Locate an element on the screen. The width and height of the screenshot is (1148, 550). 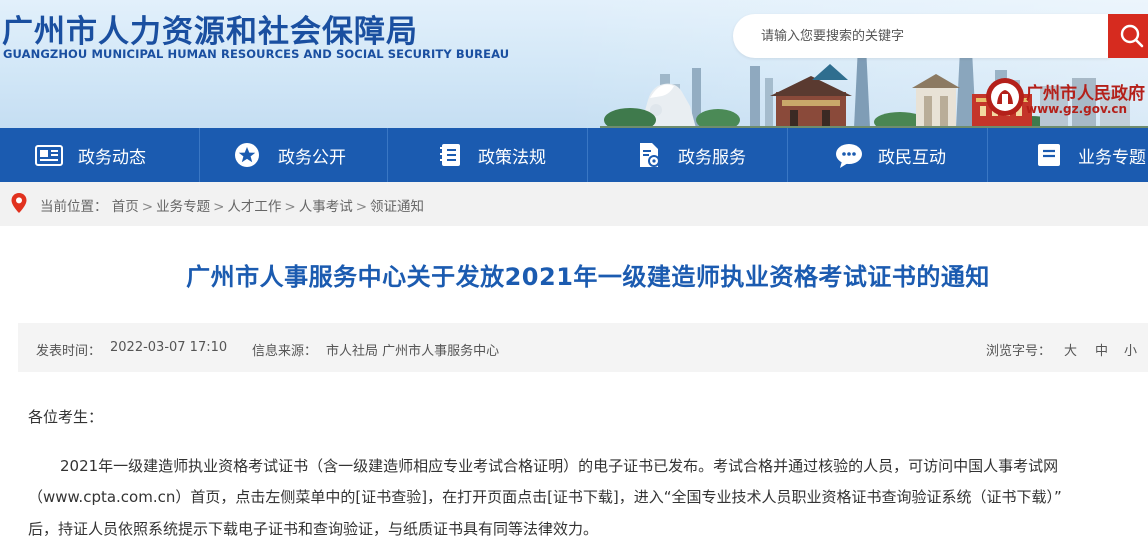
breadcrumb-link-topics: 业务专题 is located at coordinates (183, 207).